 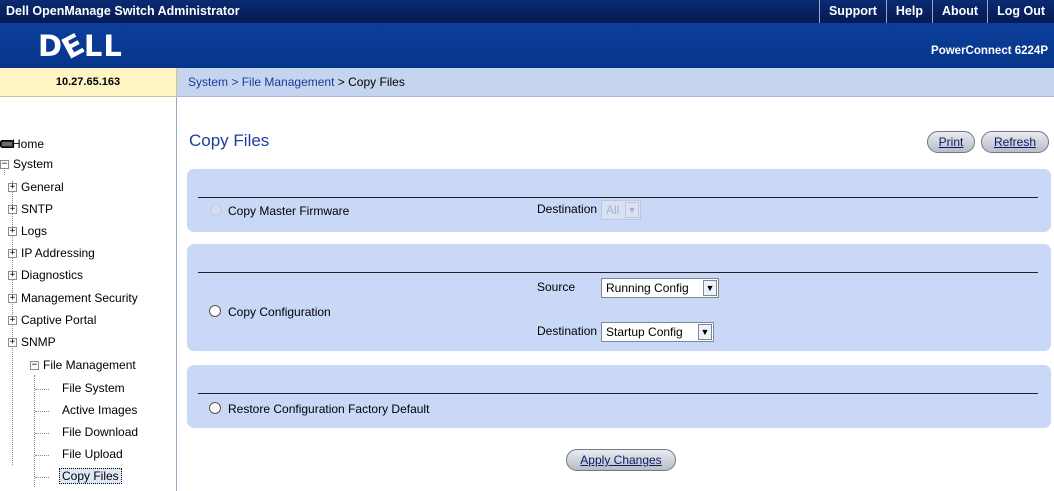 I want to click on firmware-section: Copy Master Firmware Destination All ▼, so click(x=619, y=200).